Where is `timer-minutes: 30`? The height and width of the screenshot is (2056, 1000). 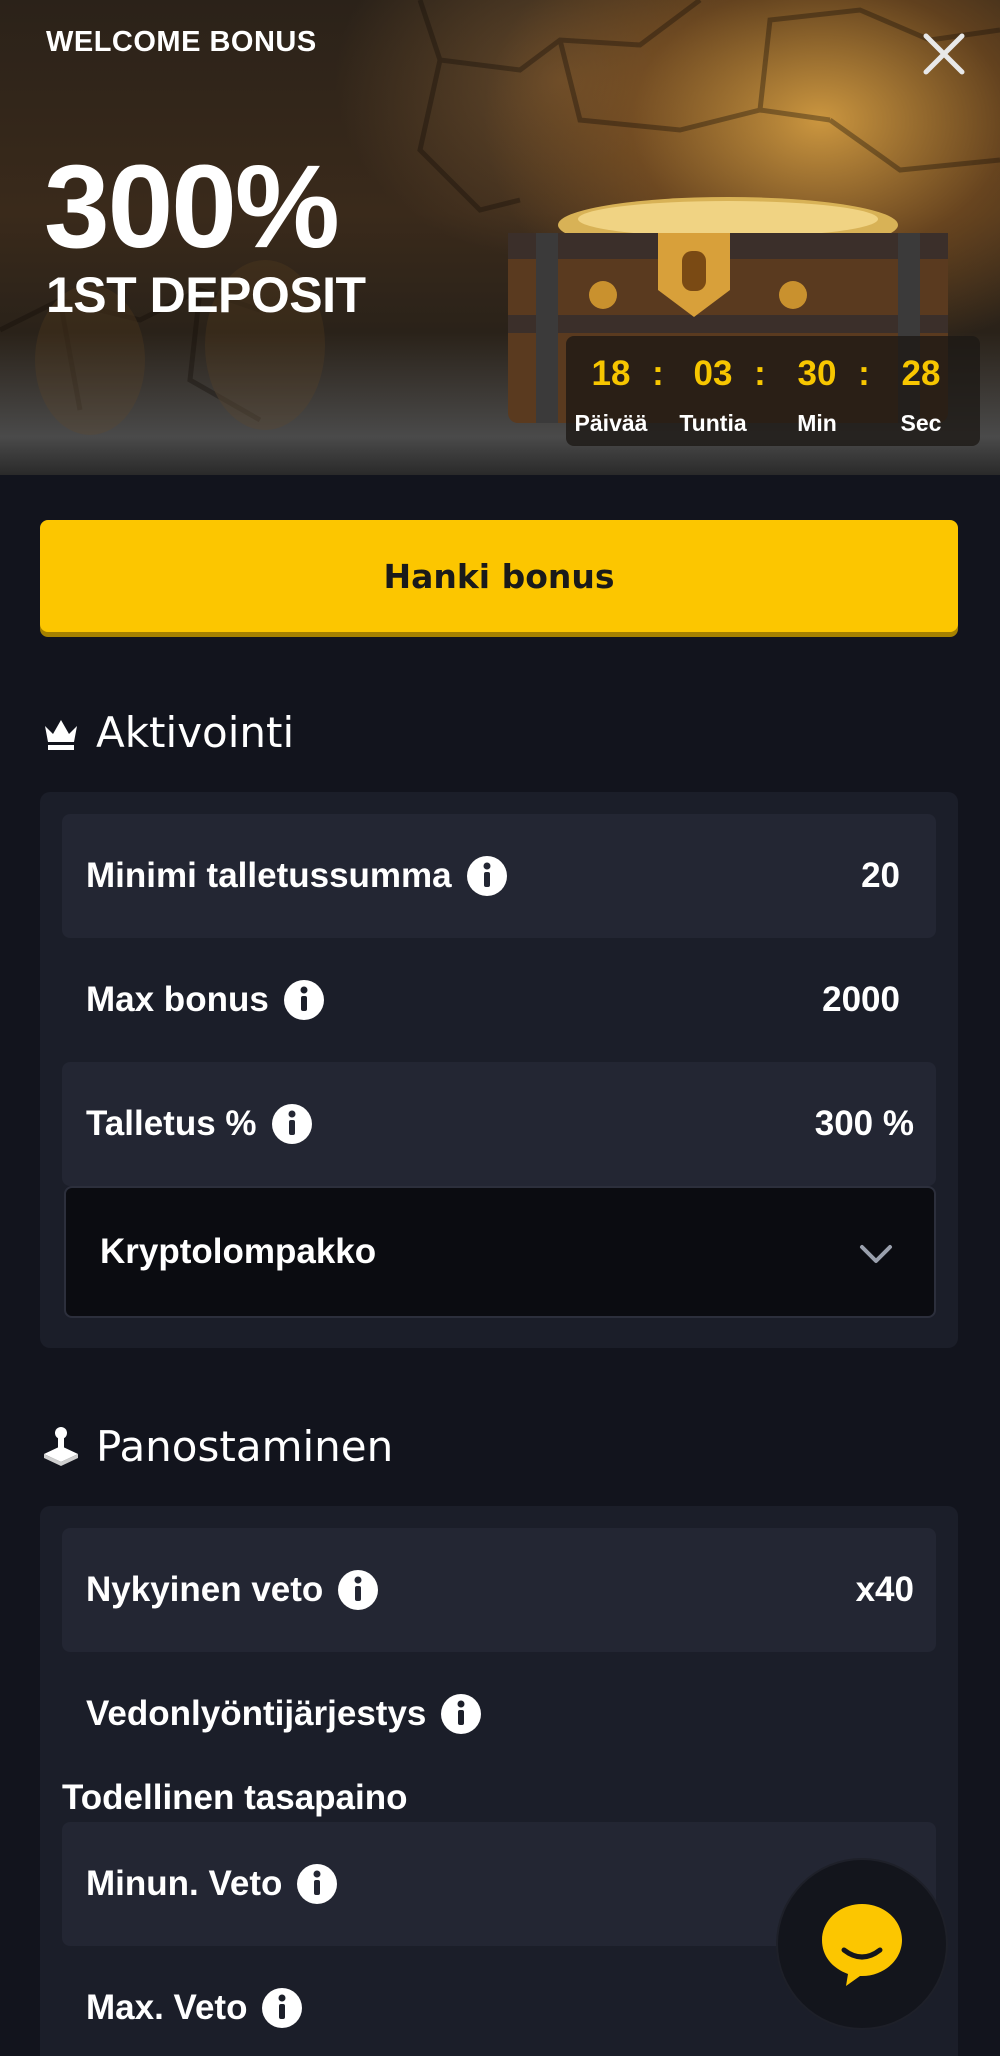 timer-minutes: 30 is located at coordinates (817, 373).